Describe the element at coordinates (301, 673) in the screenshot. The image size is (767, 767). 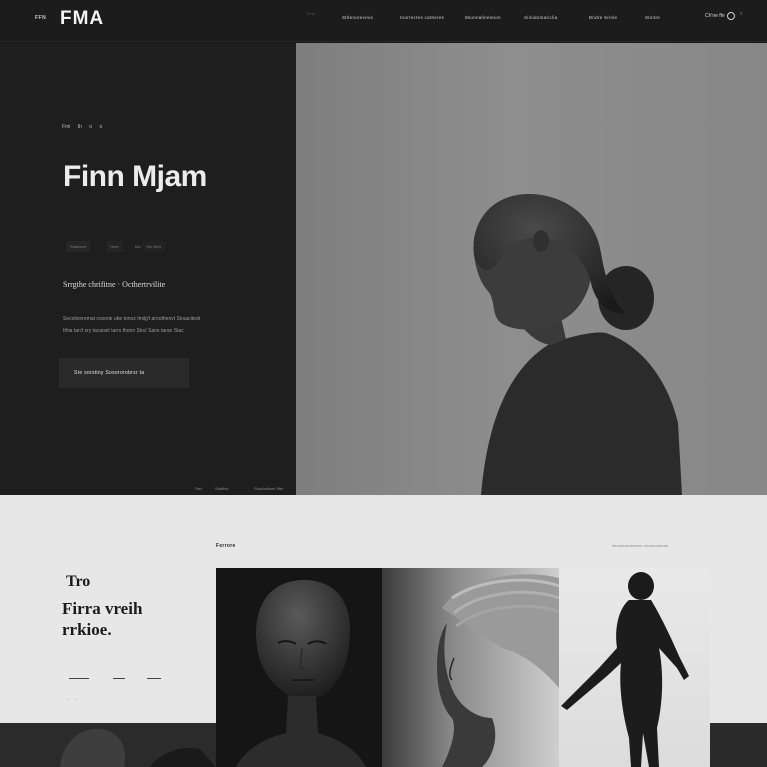
I see `sculpture-head-image` at that location.